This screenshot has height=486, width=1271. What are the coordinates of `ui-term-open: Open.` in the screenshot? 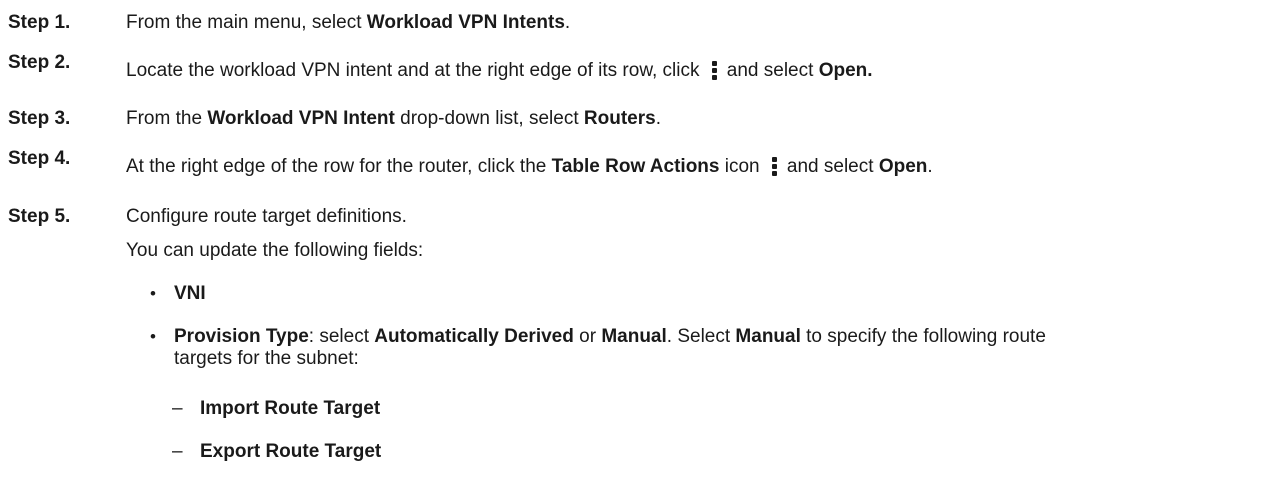 It's located at (845, 70).